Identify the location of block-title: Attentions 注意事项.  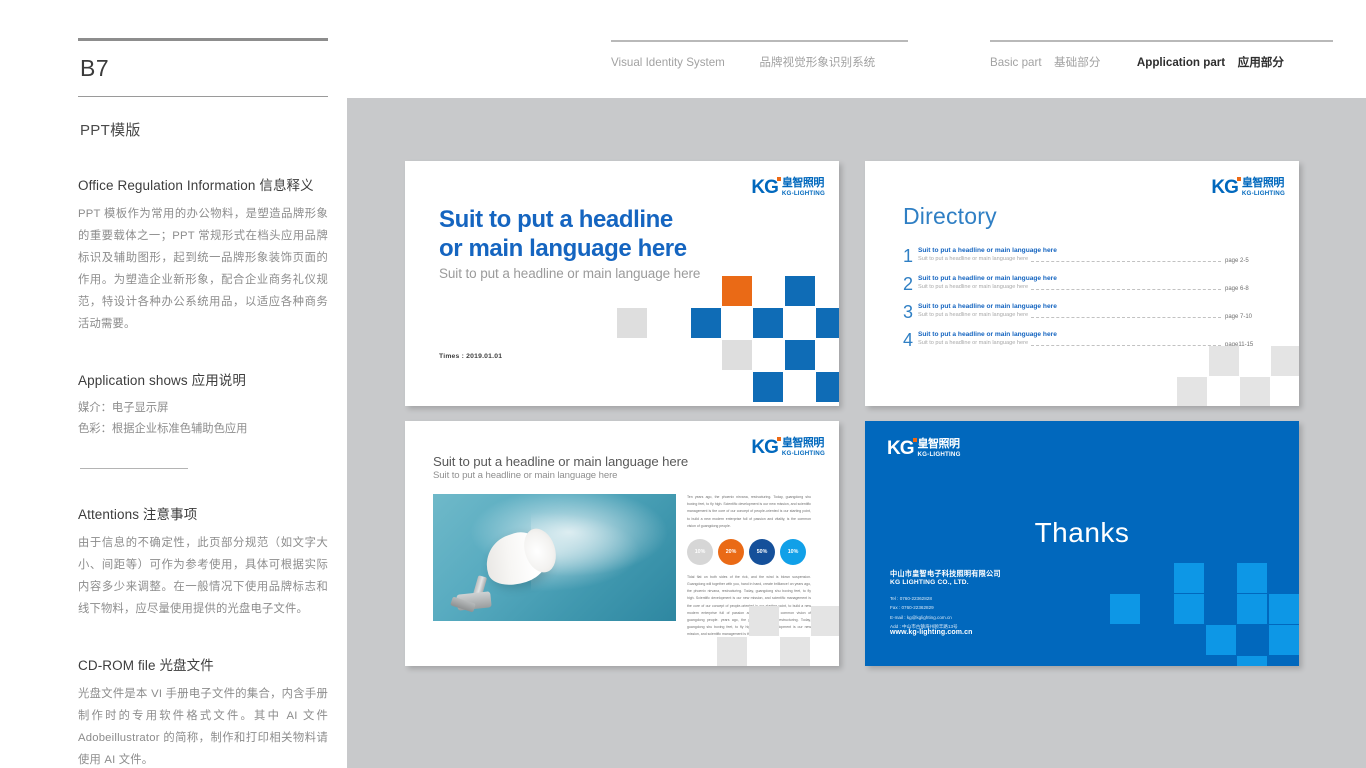
(138, 514).